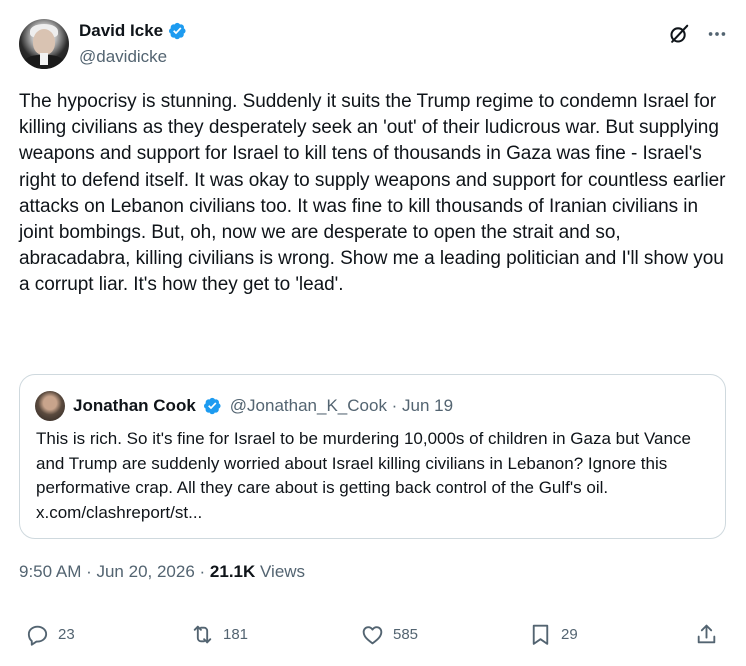  I want to click on author-handle: @davidicke, so click(133, 57).